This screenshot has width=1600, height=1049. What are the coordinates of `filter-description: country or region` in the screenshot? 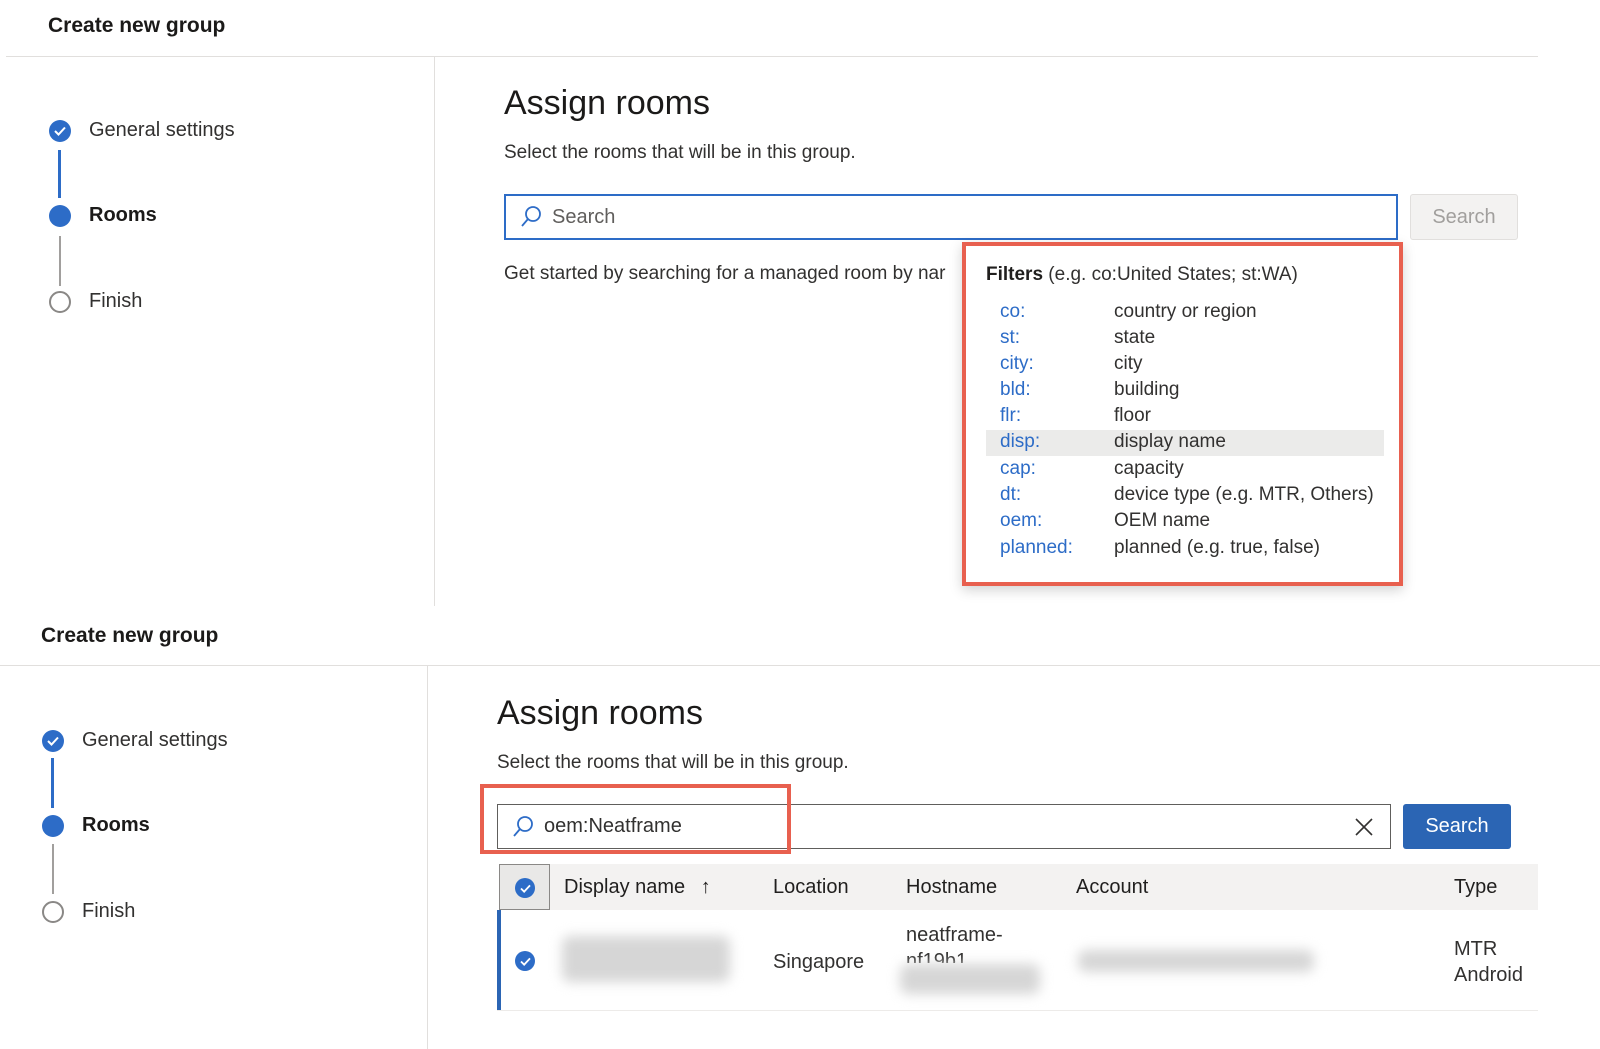 It's located at (1185, 311).